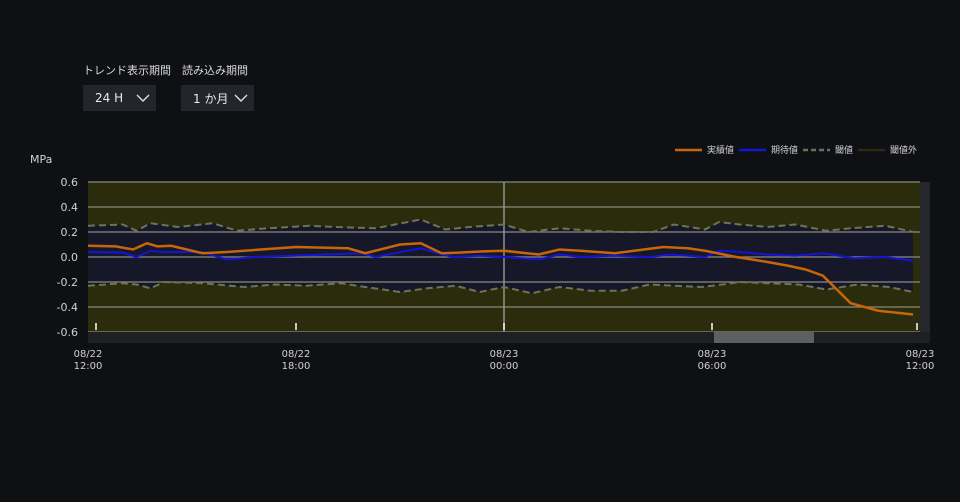 This screenshot has height=502, width=960. What do you see at coordinates (296, 366) in the screenshot?
I see `x-tick-time: 18:00` at bounding box center [296, 366].